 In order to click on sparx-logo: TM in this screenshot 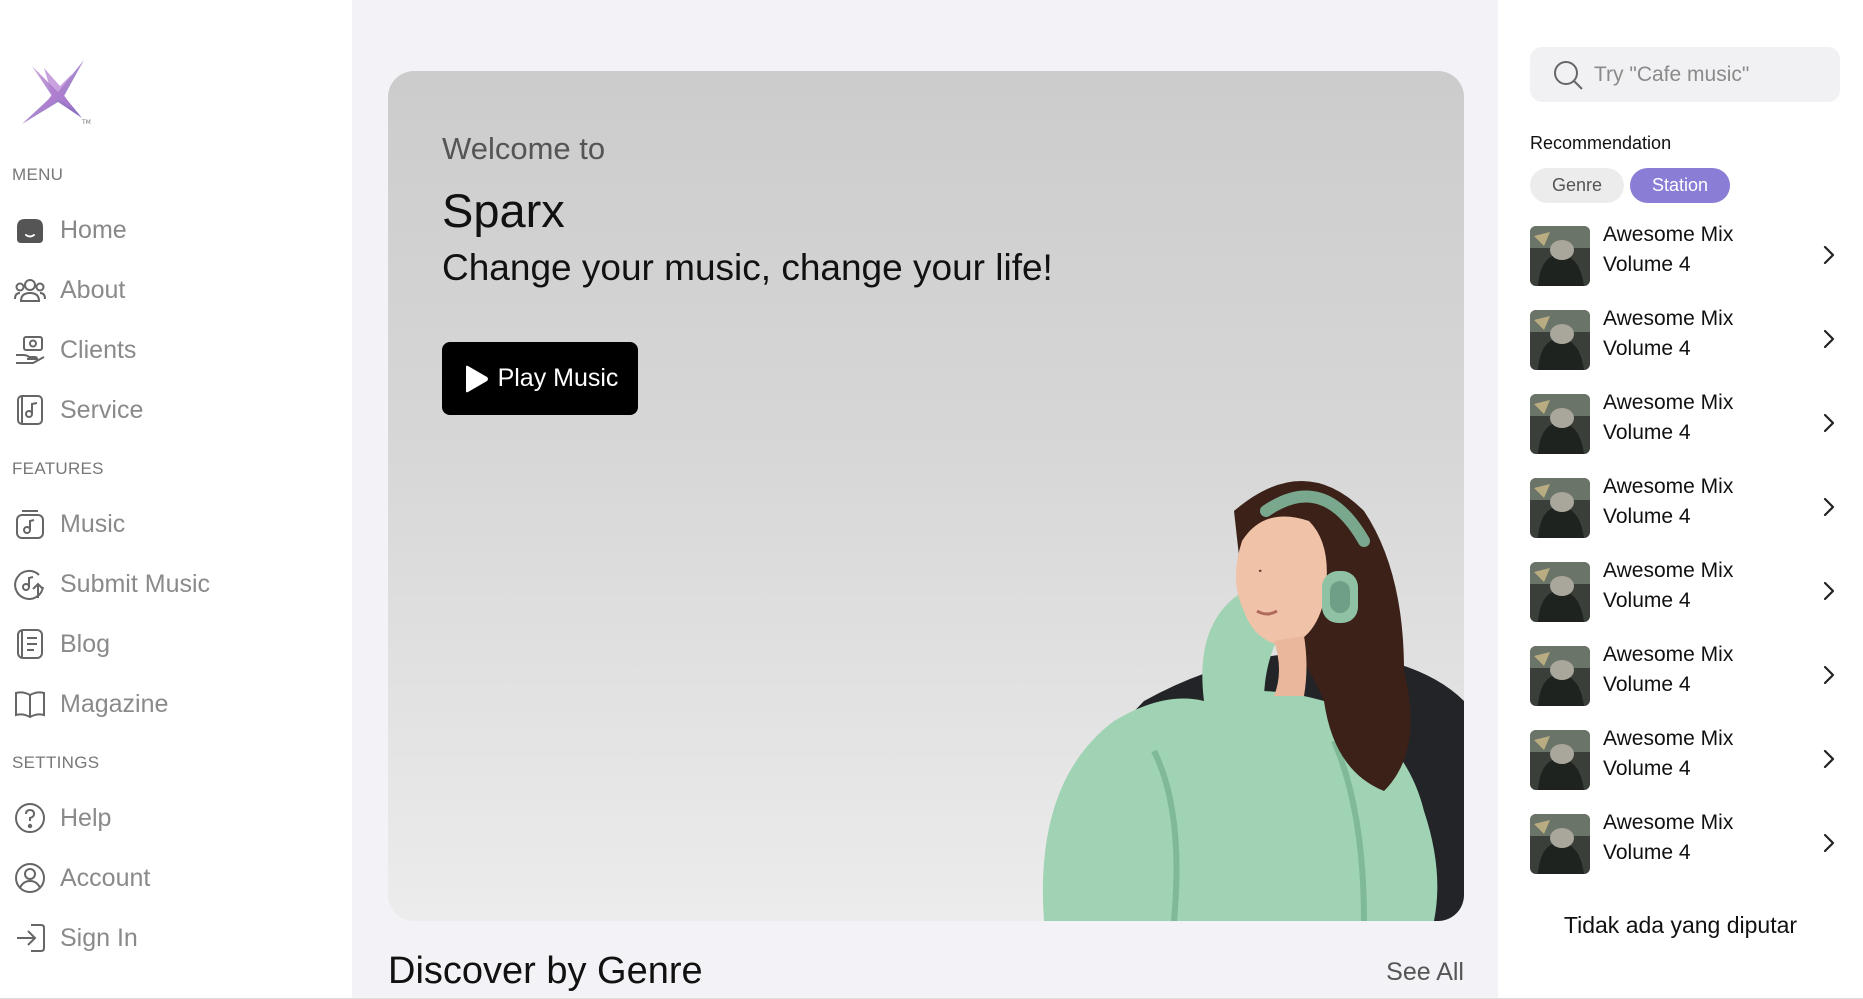, I will do `click(60, 89)`.